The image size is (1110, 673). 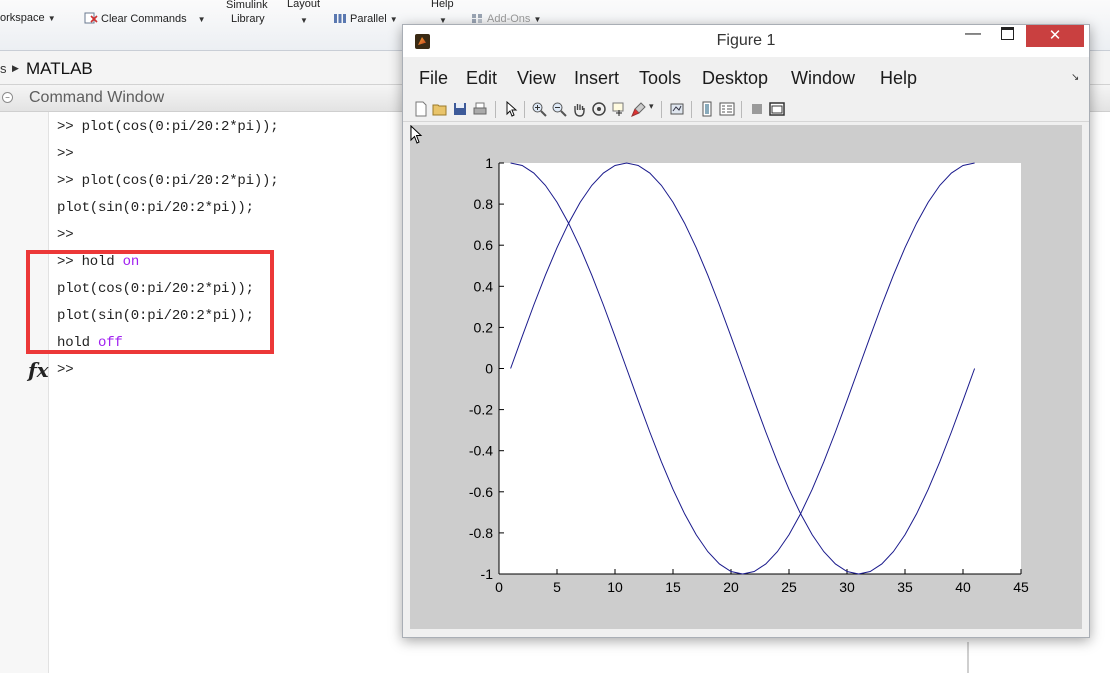 I want to click on menu-help: Help, so click(x=898, y=78).